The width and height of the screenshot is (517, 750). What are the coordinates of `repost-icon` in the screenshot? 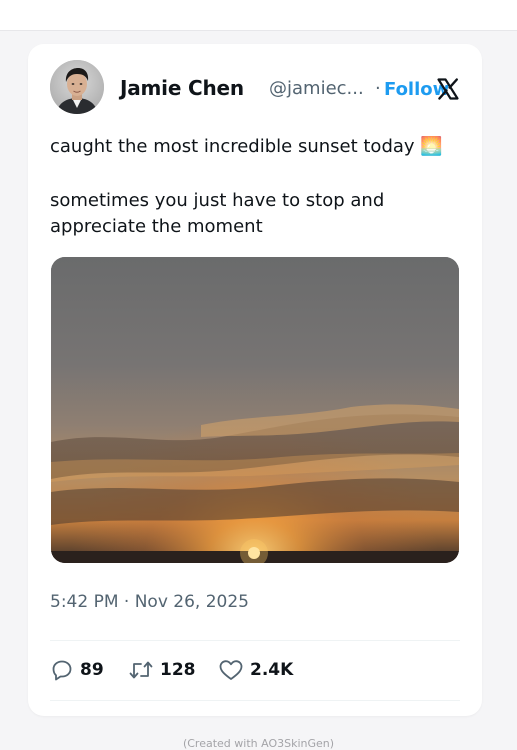 It's located at (141, 670).